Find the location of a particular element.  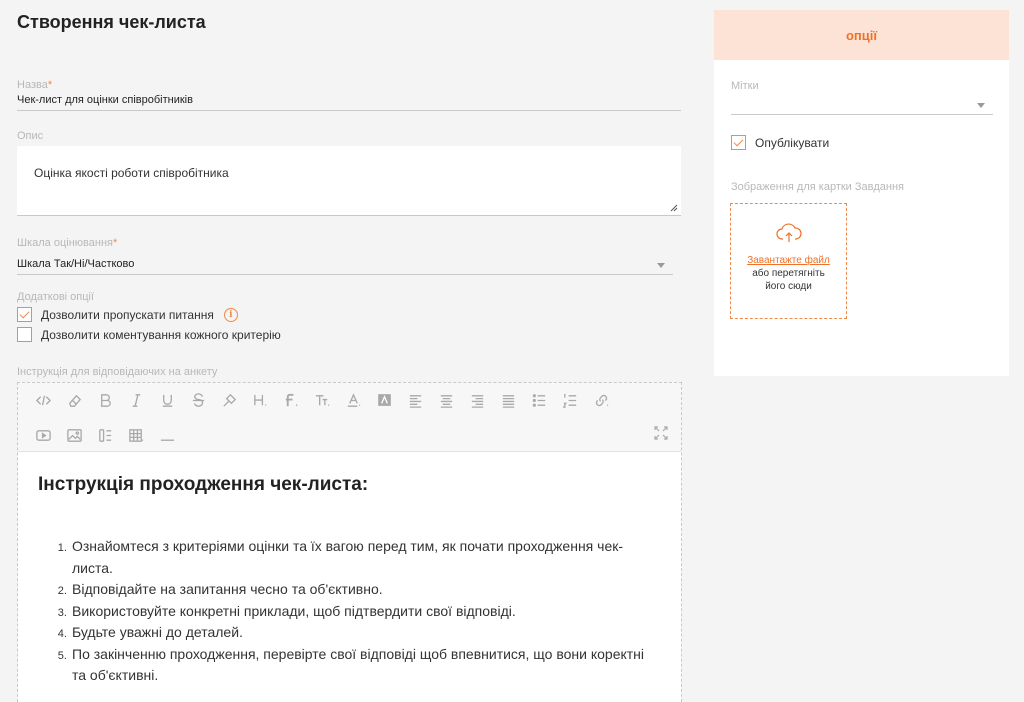

page-title: Створення чек-листа is located at coordinates (111, 22).